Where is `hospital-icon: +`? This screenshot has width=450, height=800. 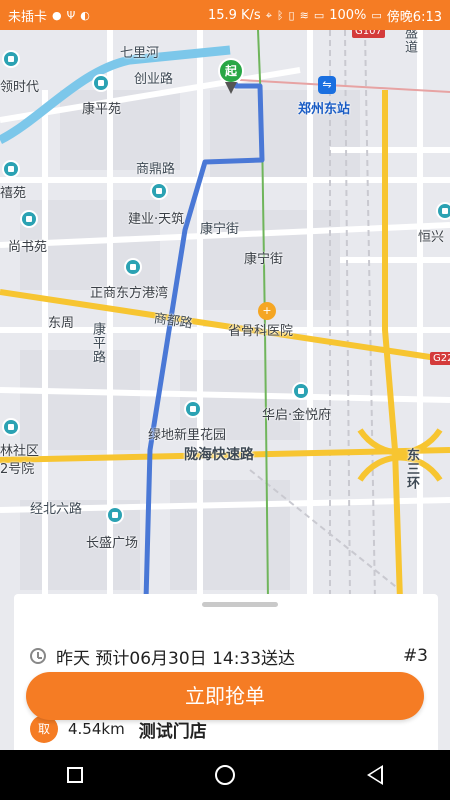 hospital-icon: + is located at coordinates (267, 311).